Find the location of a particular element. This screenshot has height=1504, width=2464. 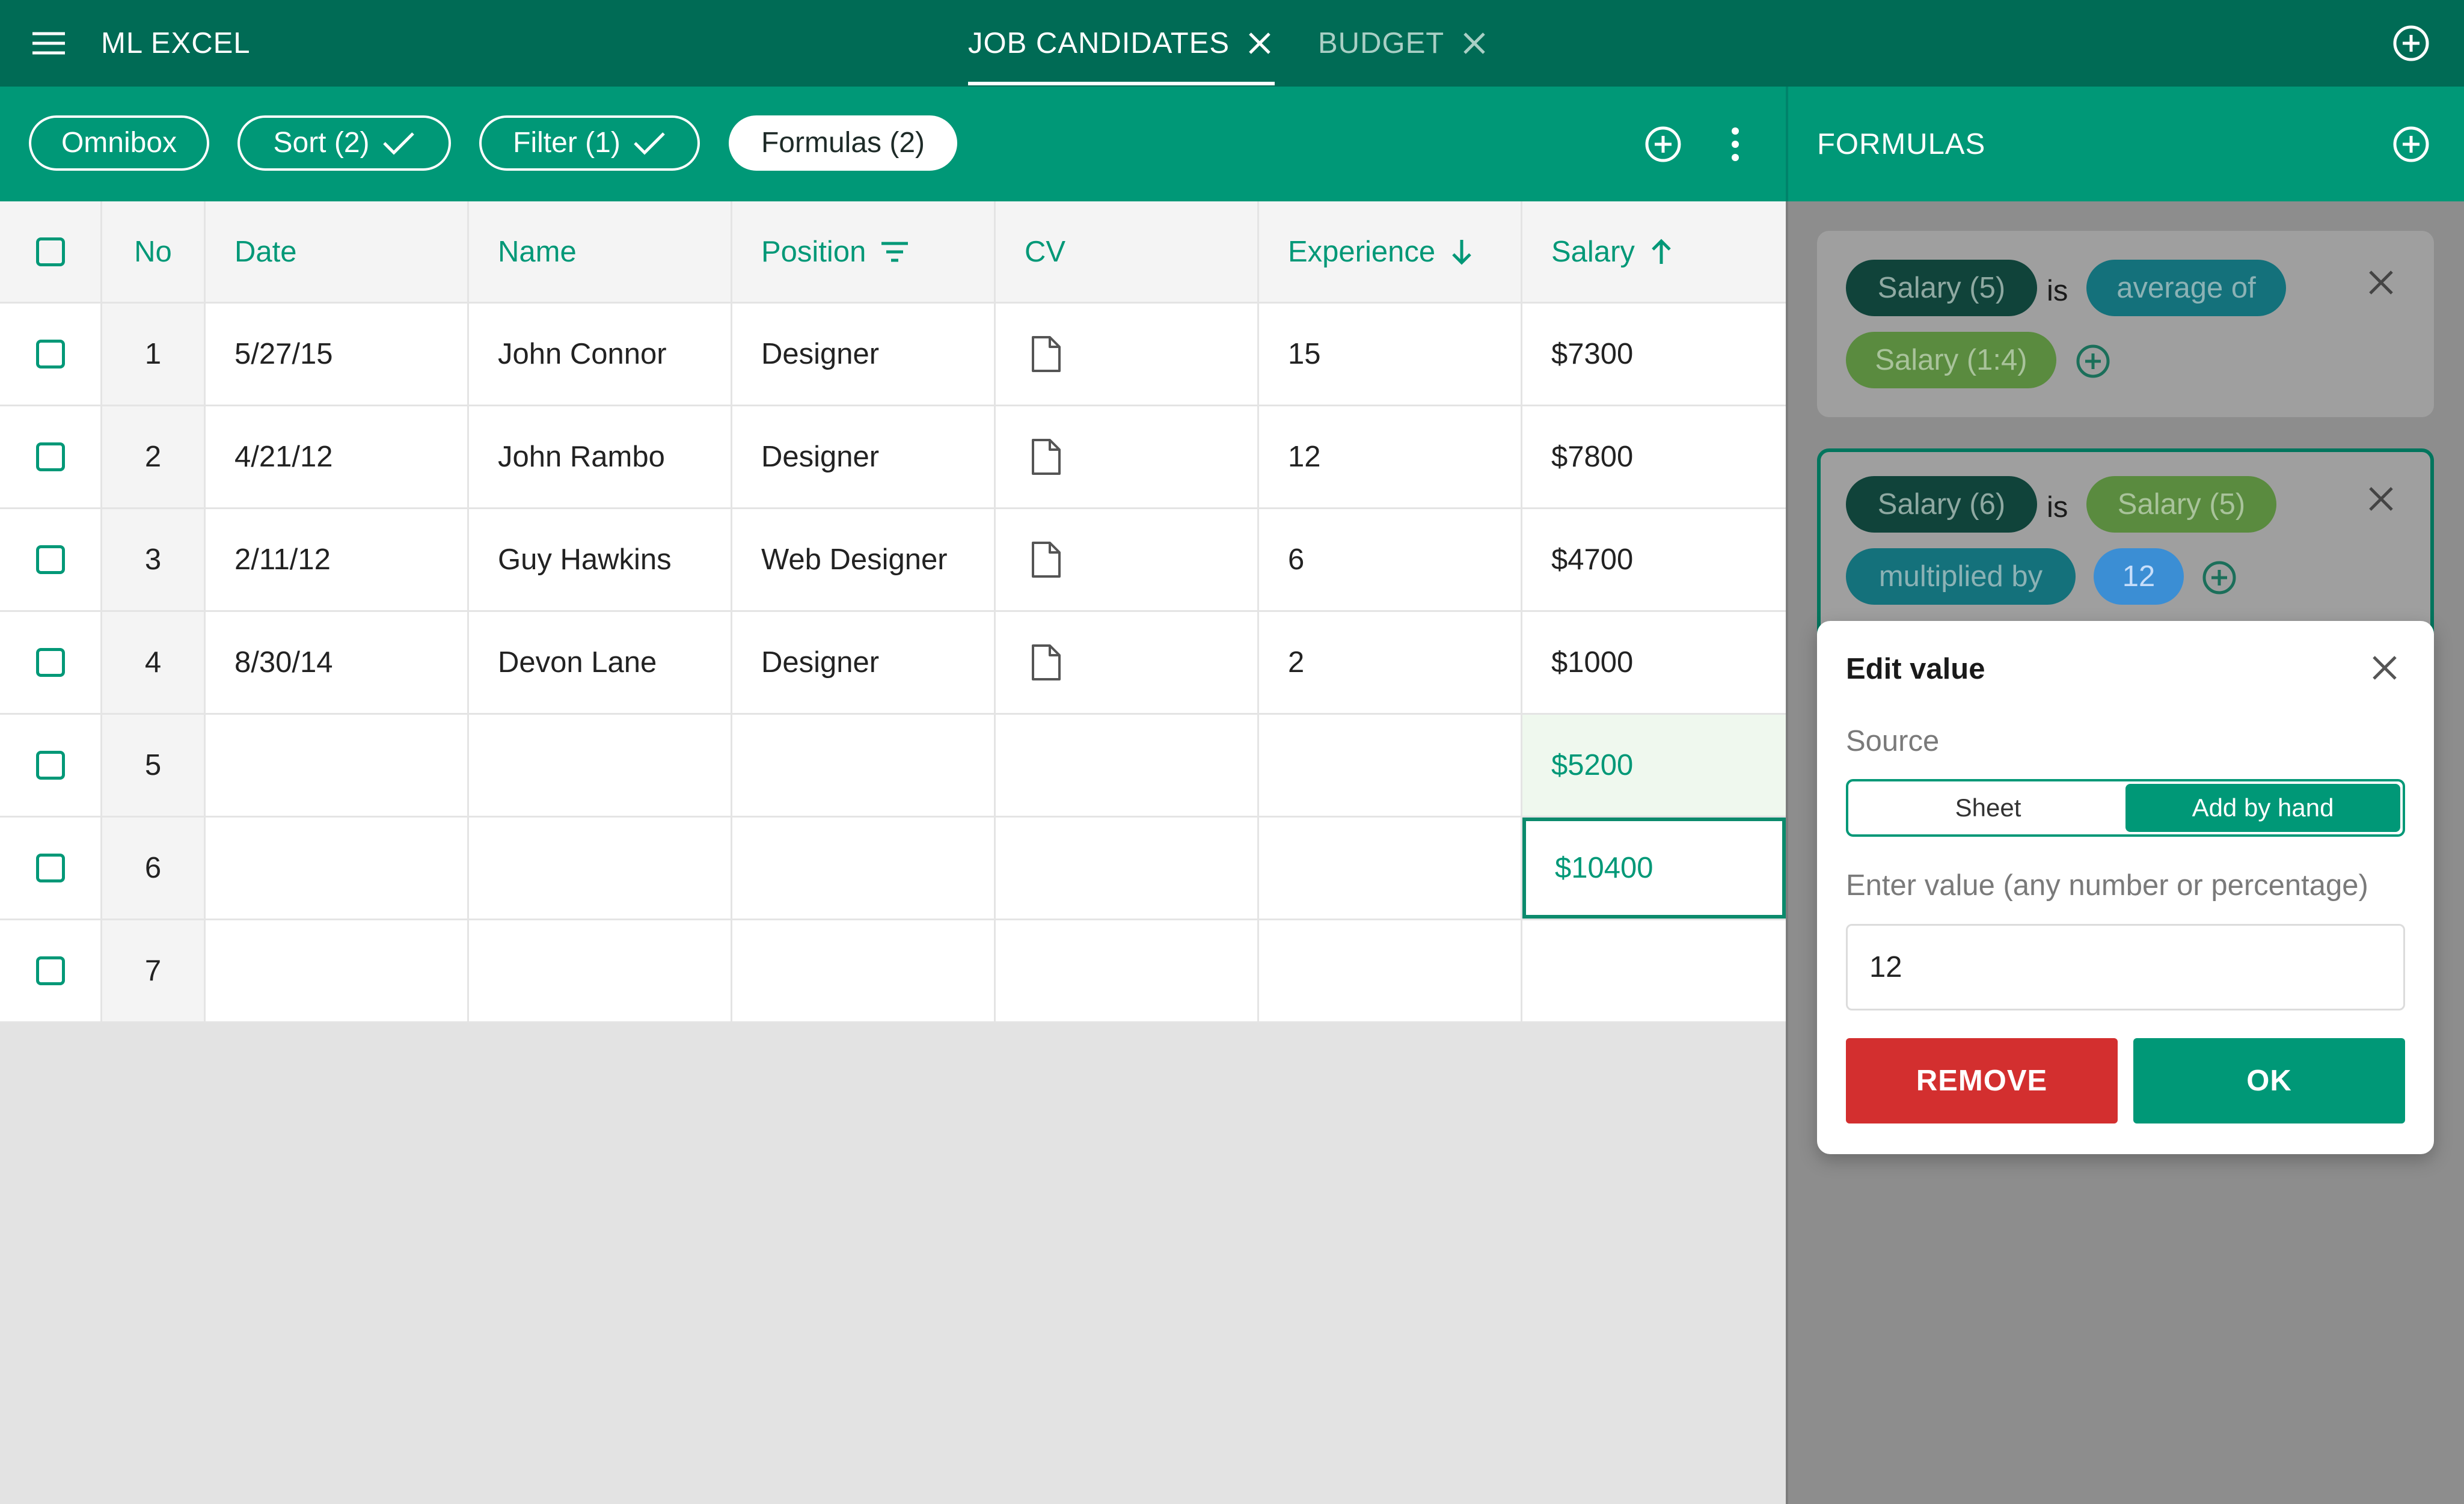

add-formula-icon is located at coordinates (2411, 144).